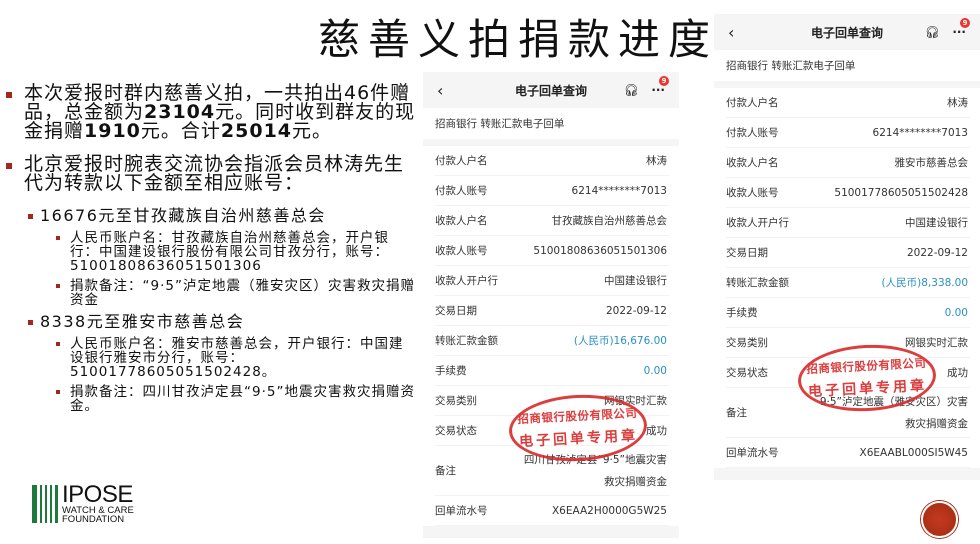 Image resolution: width=980 pixels, height=544 pixels. I want to click on transfer-item: 16676元至甘孜藏族自治州慈善总会, so click(211, 216).